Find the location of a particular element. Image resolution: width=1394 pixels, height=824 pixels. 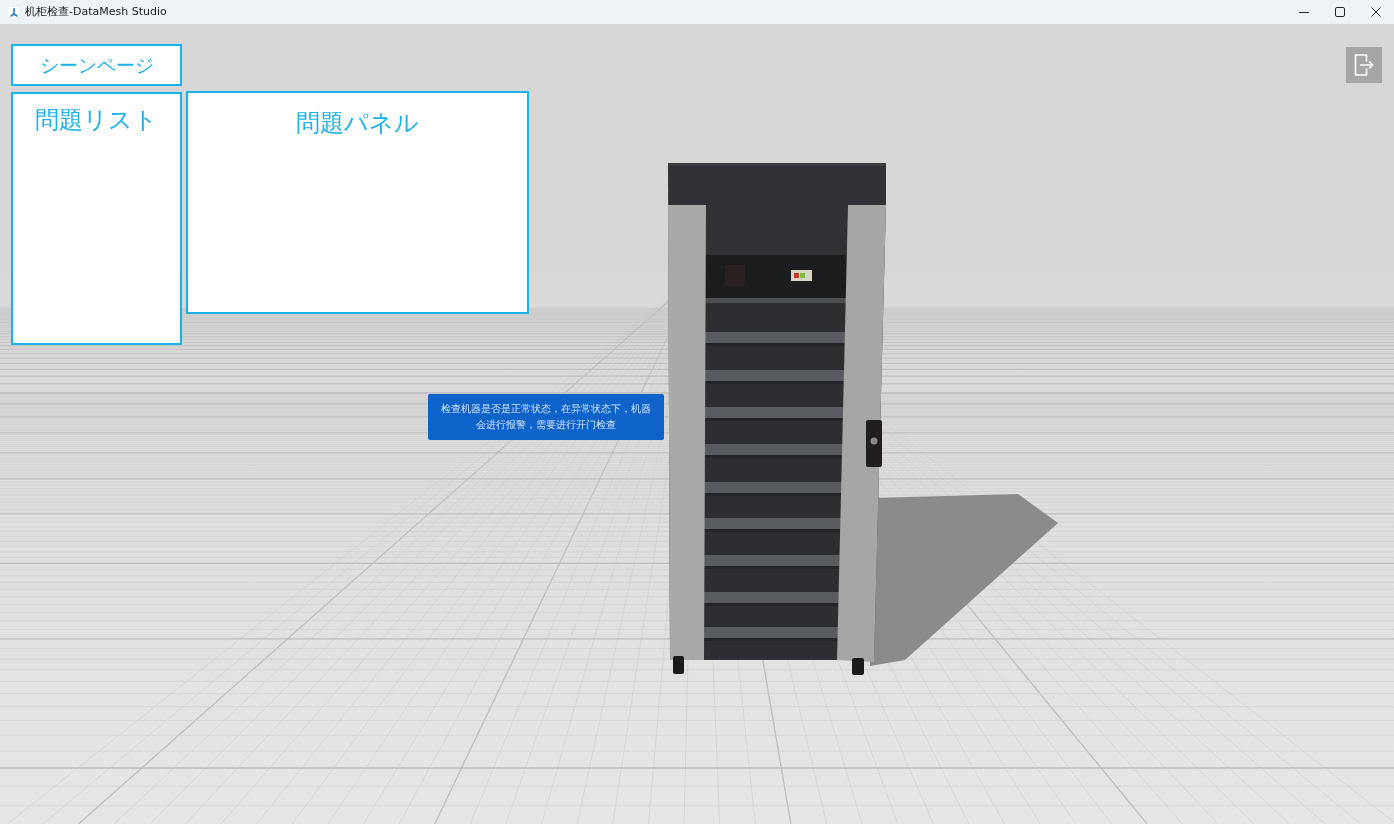

window-title: 机柜检查-DataMesh Studio is located at coordinates (96, 11).